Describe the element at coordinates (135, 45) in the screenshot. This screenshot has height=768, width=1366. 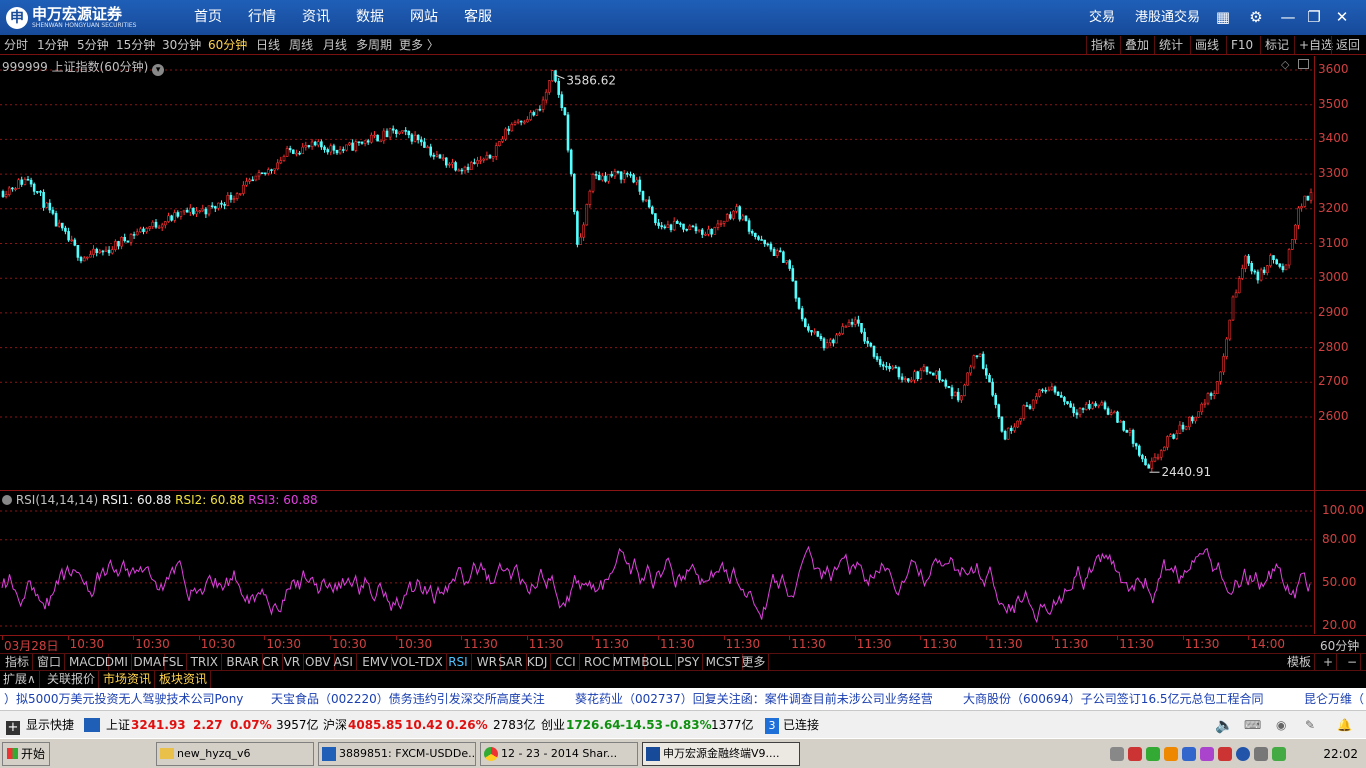
I see `period-15min: 15分钟` at that location.